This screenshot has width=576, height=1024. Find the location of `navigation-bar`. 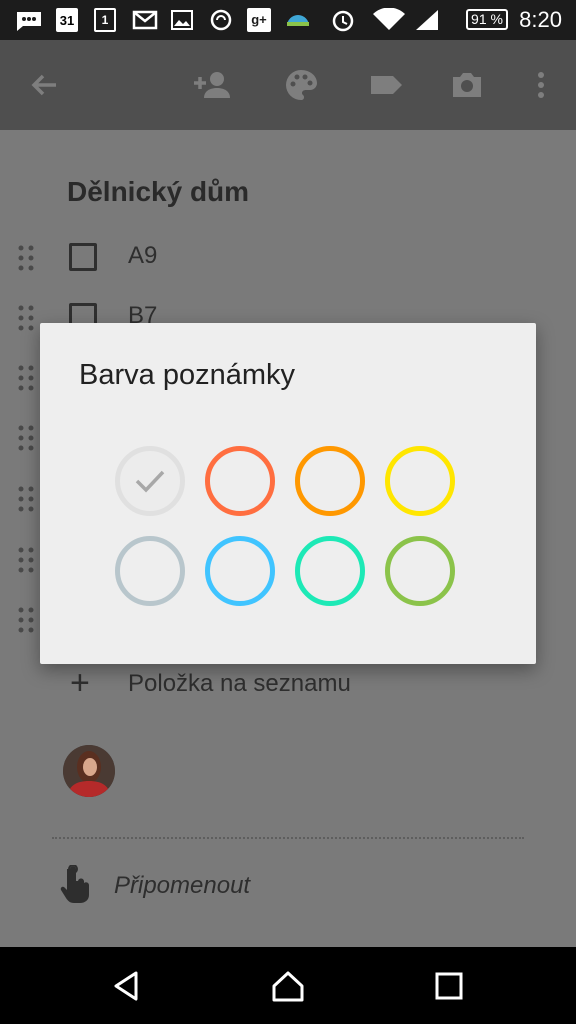

navigation-bar is located at coordinates (288, 985).